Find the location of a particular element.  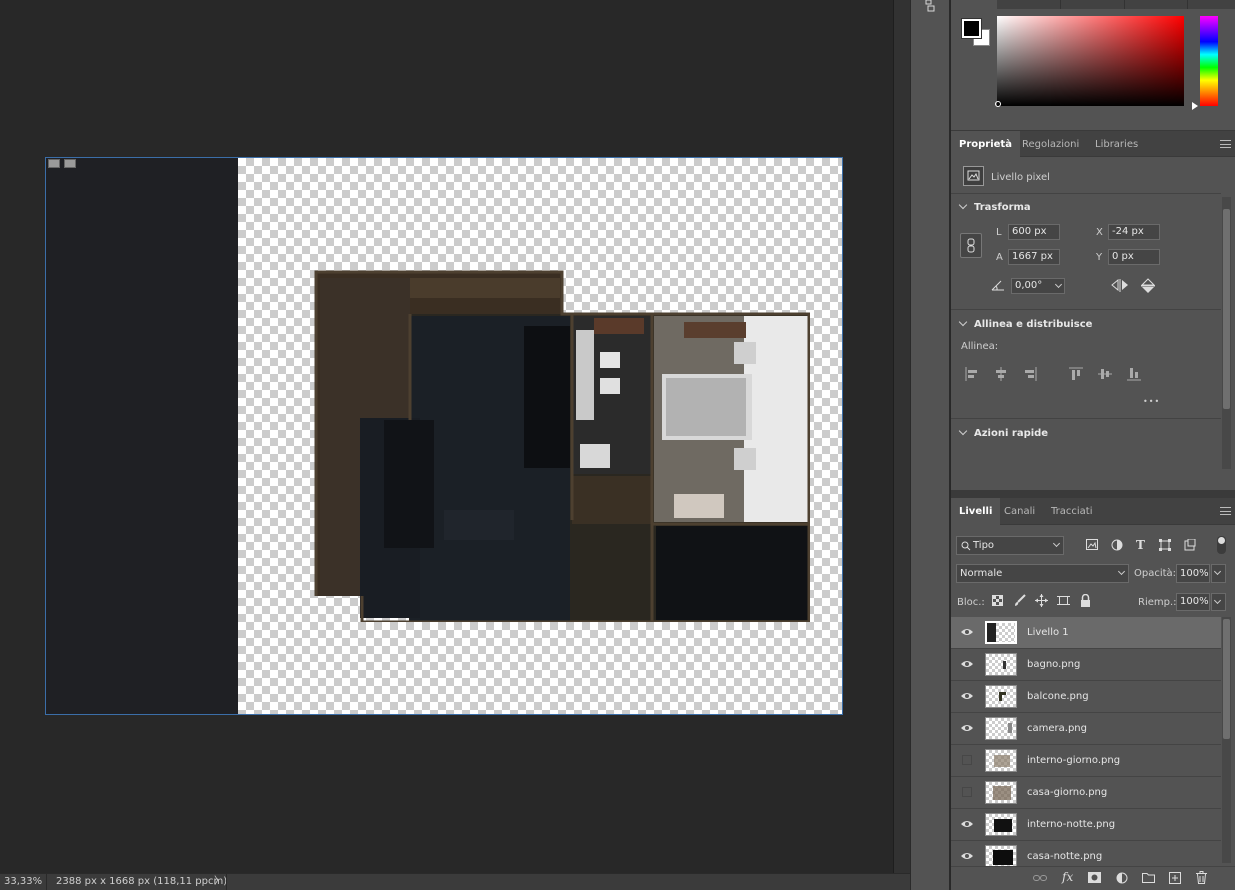

link-proportions-button is located at coordinates (971, 245).